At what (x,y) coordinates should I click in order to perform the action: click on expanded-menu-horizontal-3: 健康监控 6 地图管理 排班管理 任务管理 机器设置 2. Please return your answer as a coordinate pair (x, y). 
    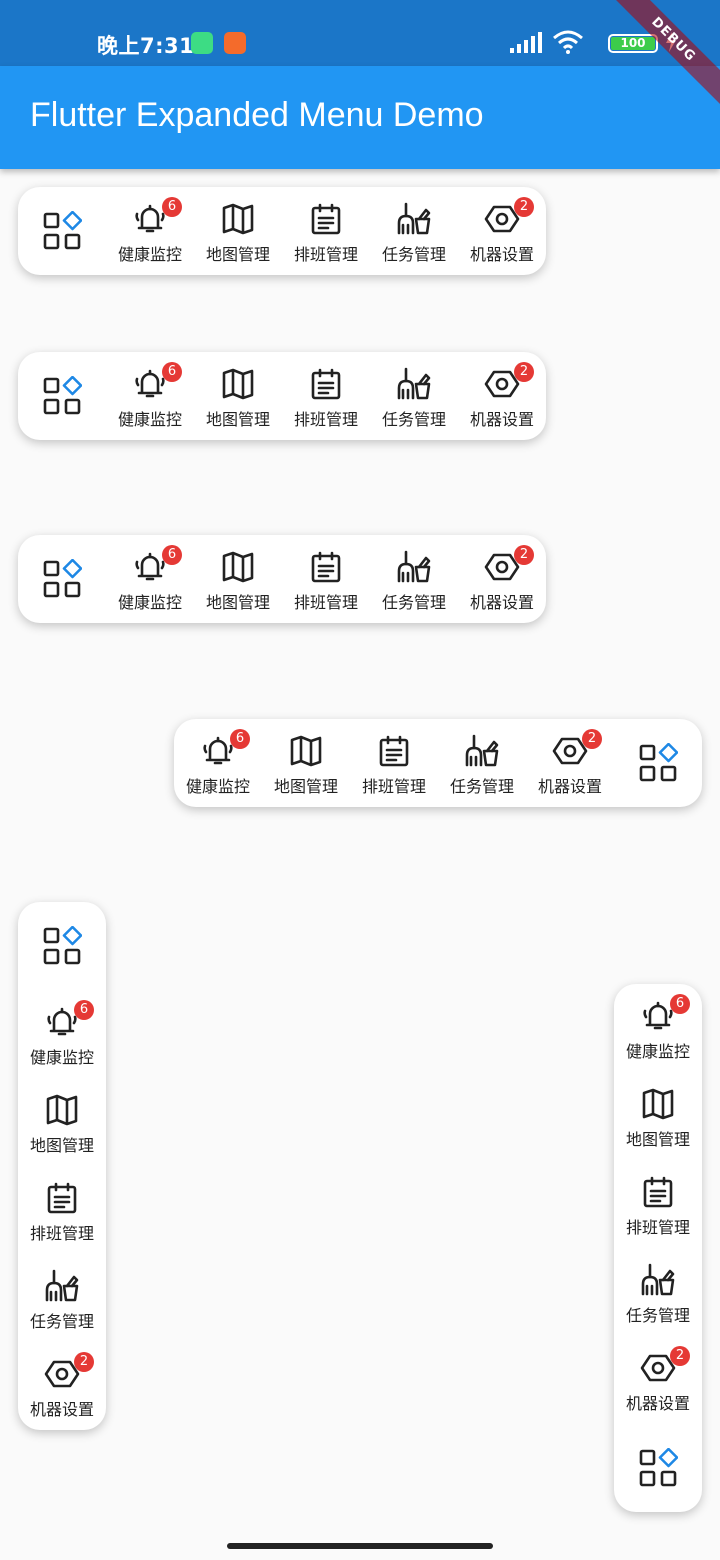
    Looking at the image, I should click on (282, 579).